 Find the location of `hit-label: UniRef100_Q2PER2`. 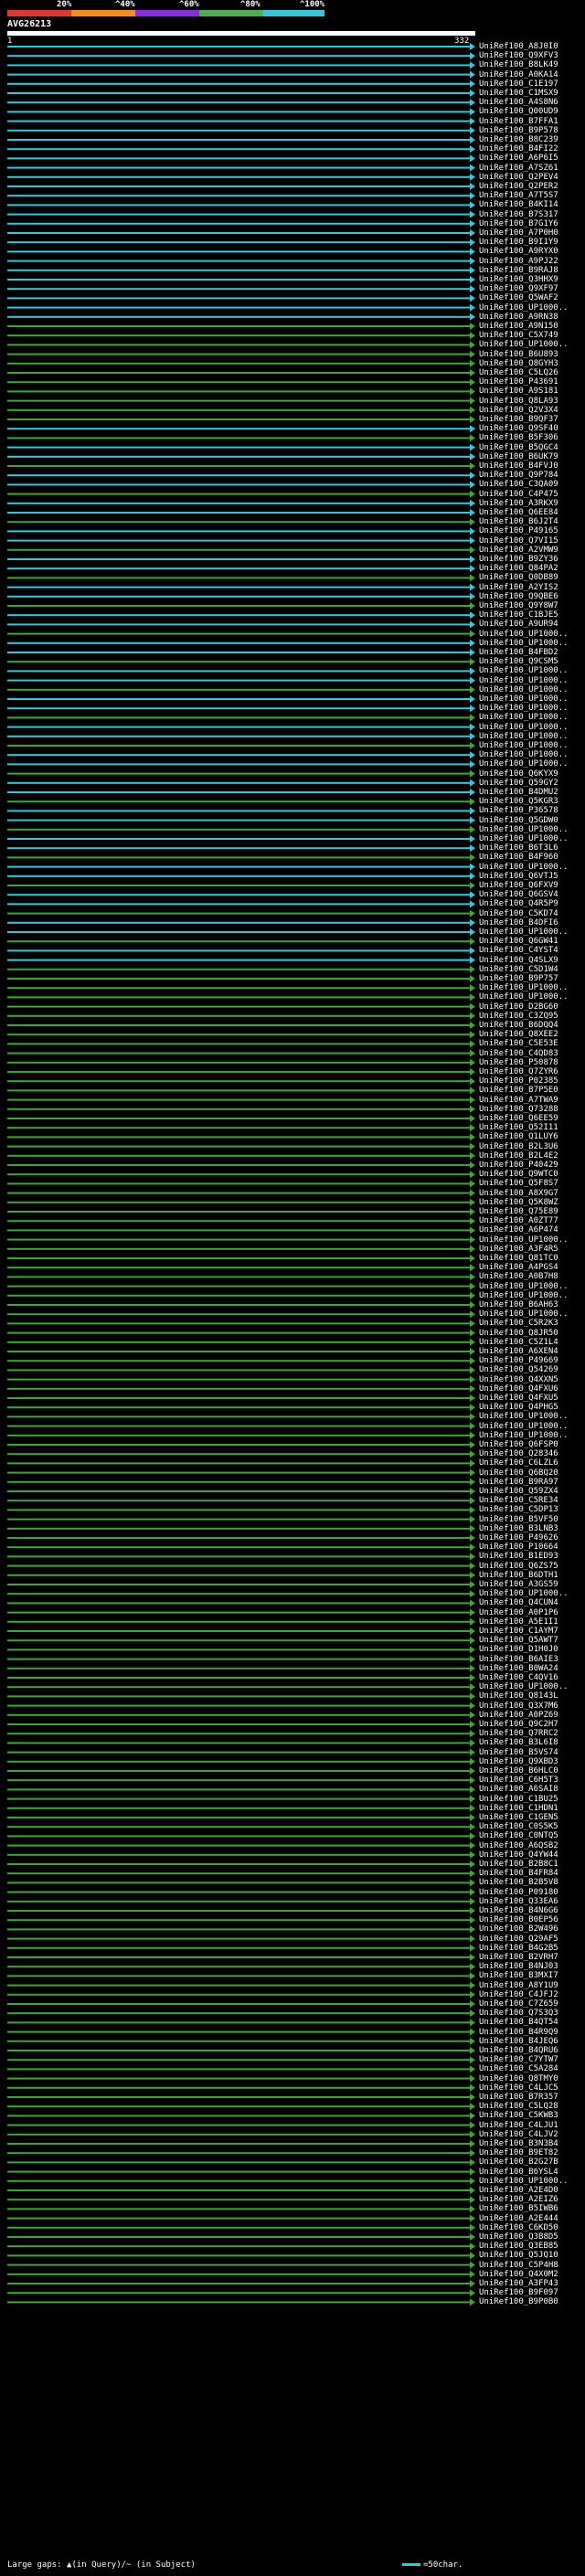

hit-label: UniRef100_Q2PER2 is located at coordinates (532, 186).